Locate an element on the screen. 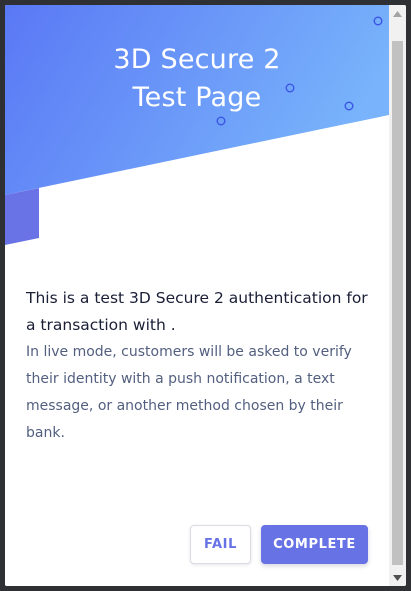 The width and height of the screenshot is (411, 591). scroll-down-button is located at coordinates (397, 577).